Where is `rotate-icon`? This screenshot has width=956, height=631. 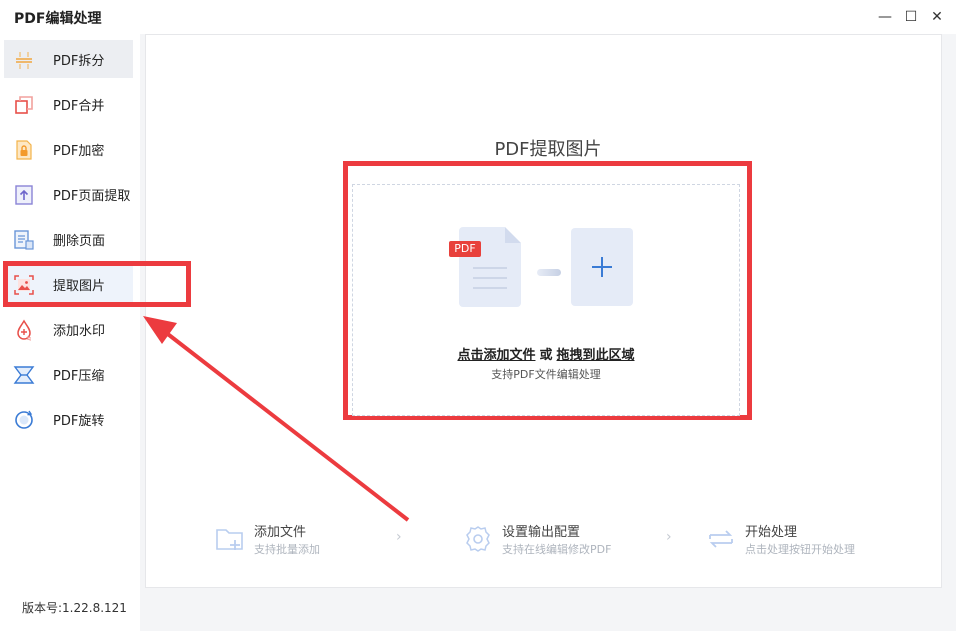
rotate-icon is located at coordinates (24, 420).